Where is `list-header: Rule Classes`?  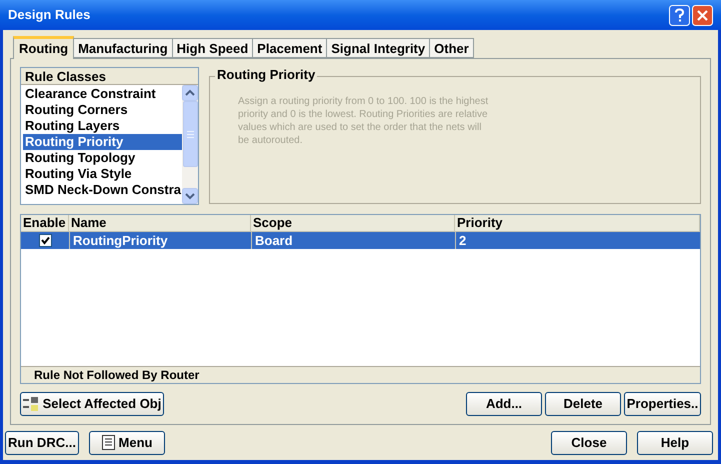
list-header: Rule Classes is located at coordinates (109, 76).